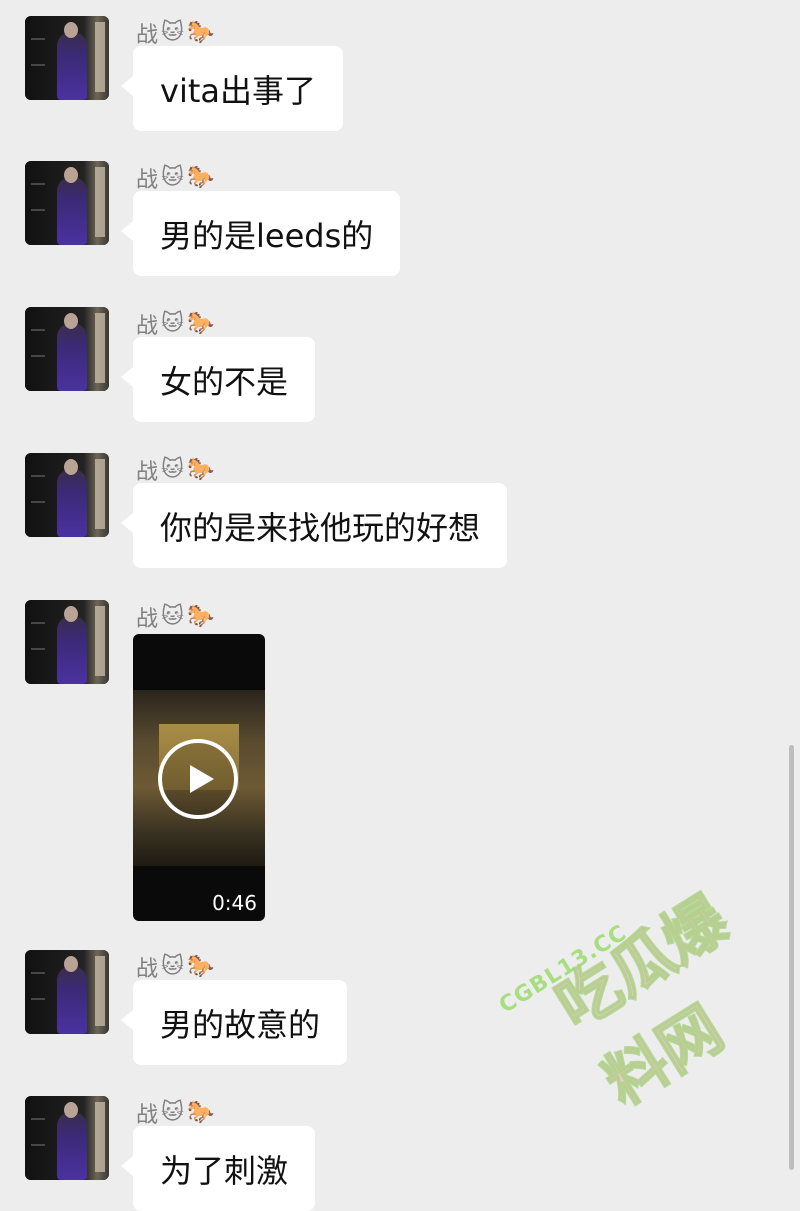  Describe the element at coordinates (234, 903) in the screenshot. I see `video-duration: 0:46` at that location.